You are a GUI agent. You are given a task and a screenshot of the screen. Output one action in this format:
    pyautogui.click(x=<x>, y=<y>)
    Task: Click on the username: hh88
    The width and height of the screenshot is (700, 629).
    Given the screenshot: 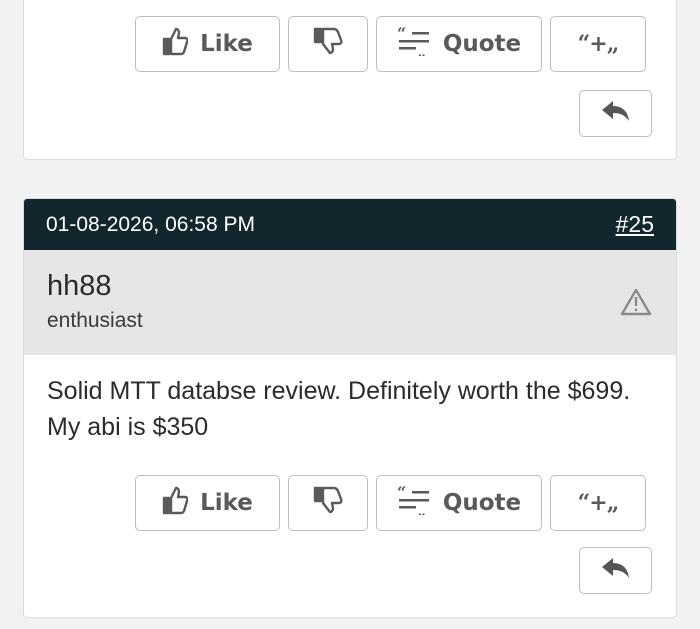 What is the action you would take?
    pyautogui.click(x=350, y=286)
    